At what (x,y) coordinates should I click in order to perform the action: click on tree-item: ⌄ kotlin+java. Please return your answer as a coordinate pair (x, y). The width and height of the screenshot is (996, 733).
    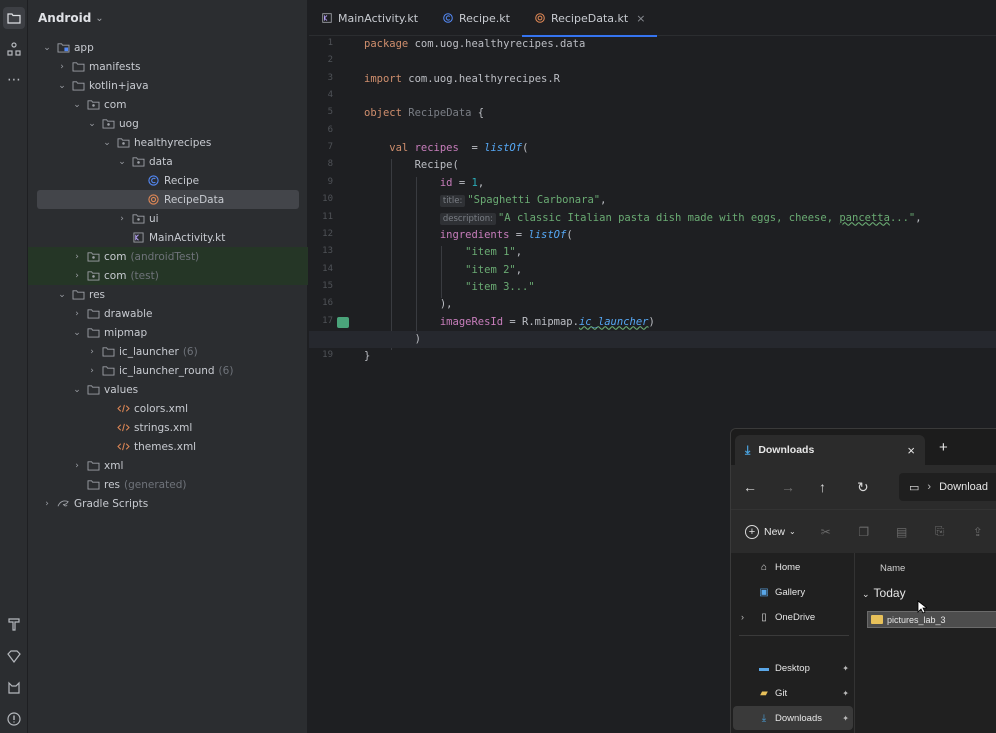
    Looking at the image, I should click on (168, 85).